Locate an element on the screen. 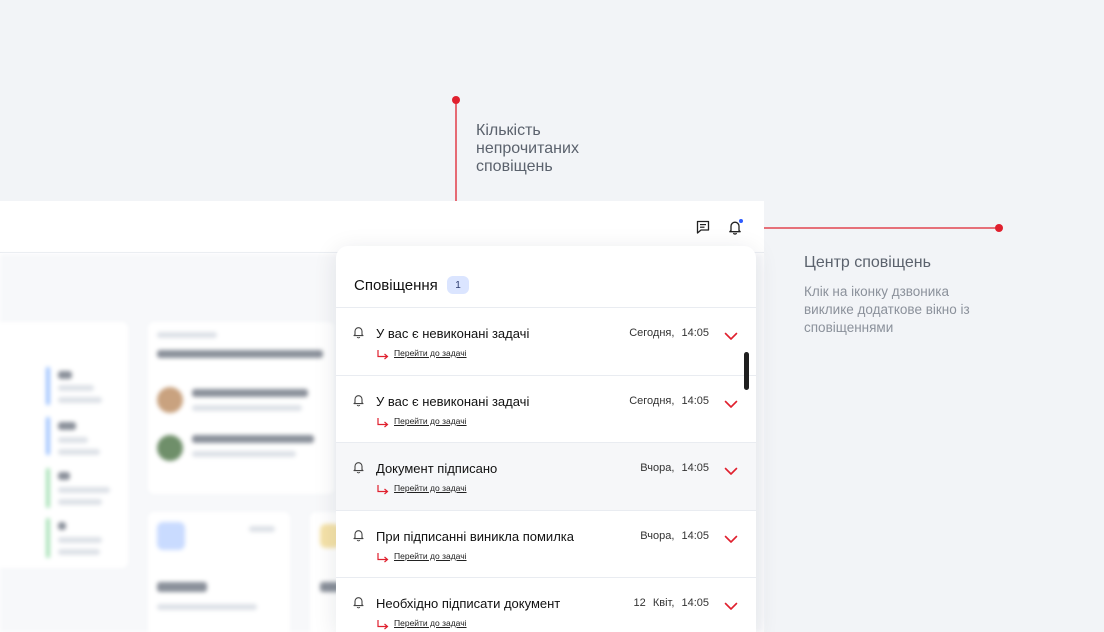 The width and height of the screenshot is (1104, 632). notification-datetime: 12 Квіт, 14:05 is located at coordinates (671, 603).